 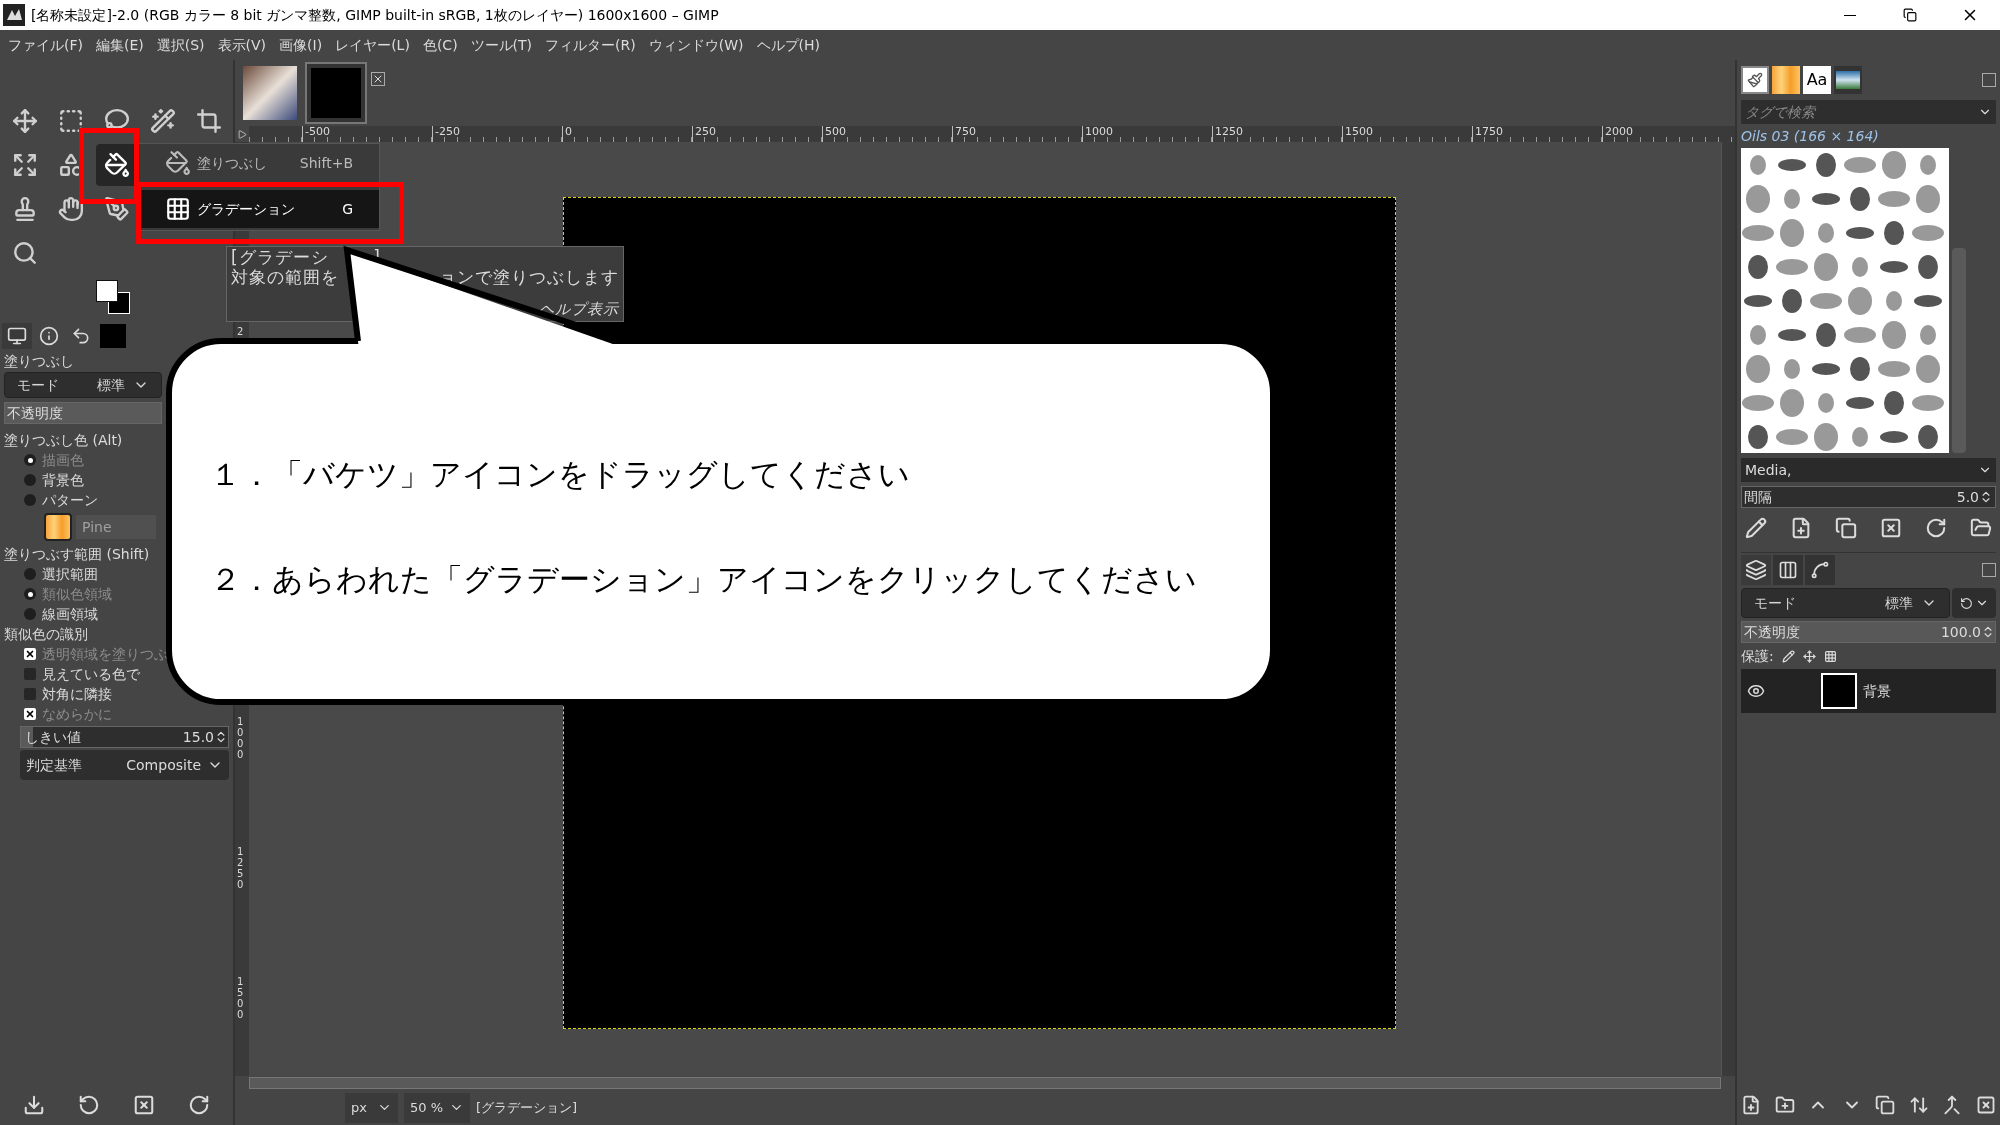 What do you see at coordinates (280, 257) in the screenshot?
I see `tooltip-text: [グラデーシ` at bounding box center [280, 257].